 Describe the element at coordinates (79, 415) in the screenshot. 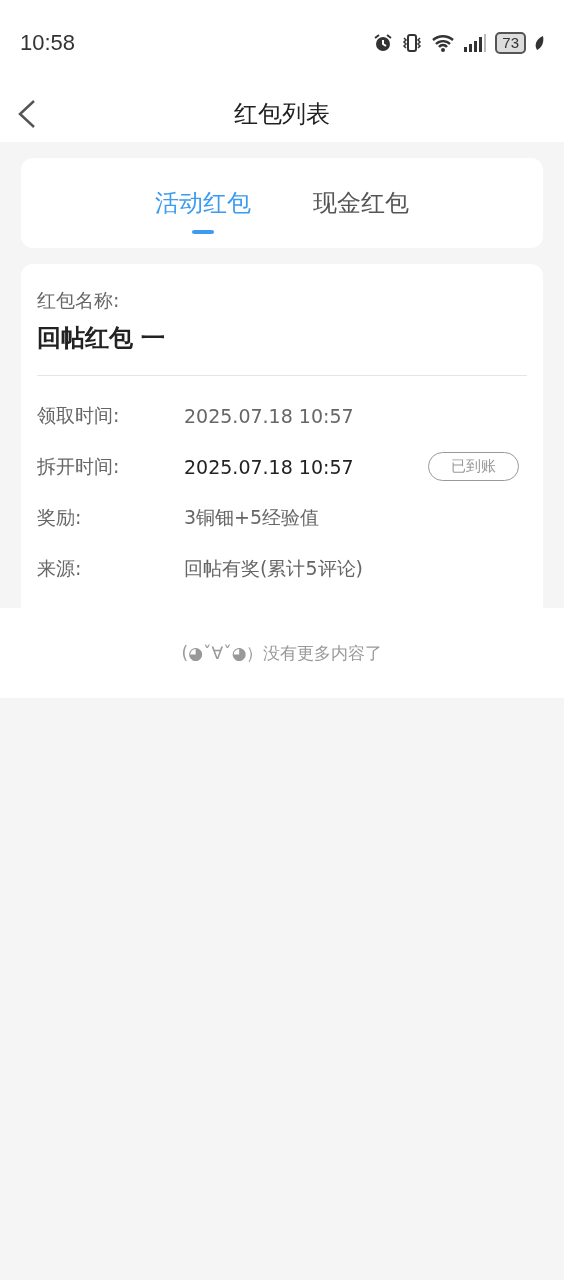

I see `field-label: 领取时间:` at that location.